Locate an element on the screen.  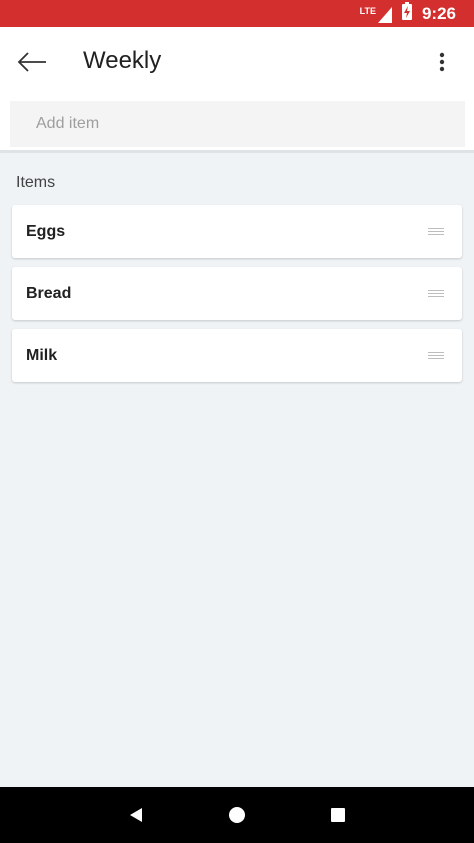
recents-square-icon is located at coordinates (338, 815).